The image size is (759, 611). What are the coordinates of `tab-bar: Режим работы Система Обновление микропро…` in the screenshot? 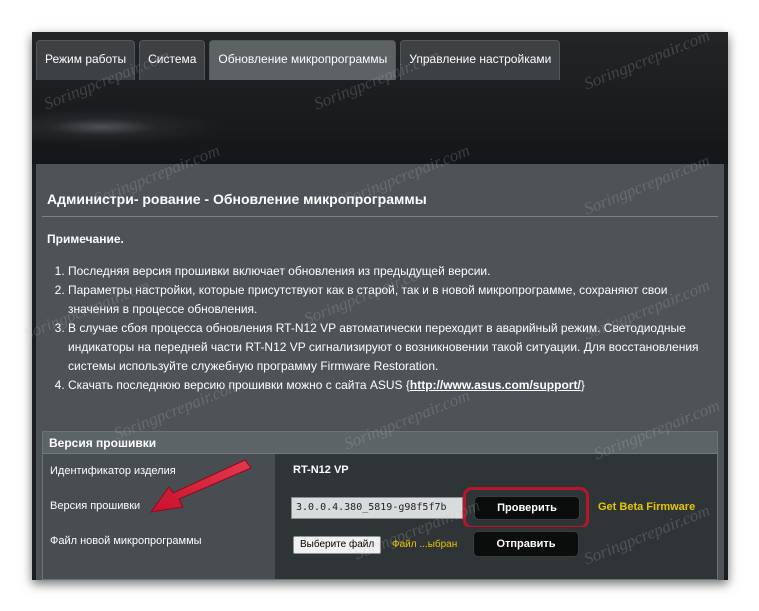 It's located at (298, 60).